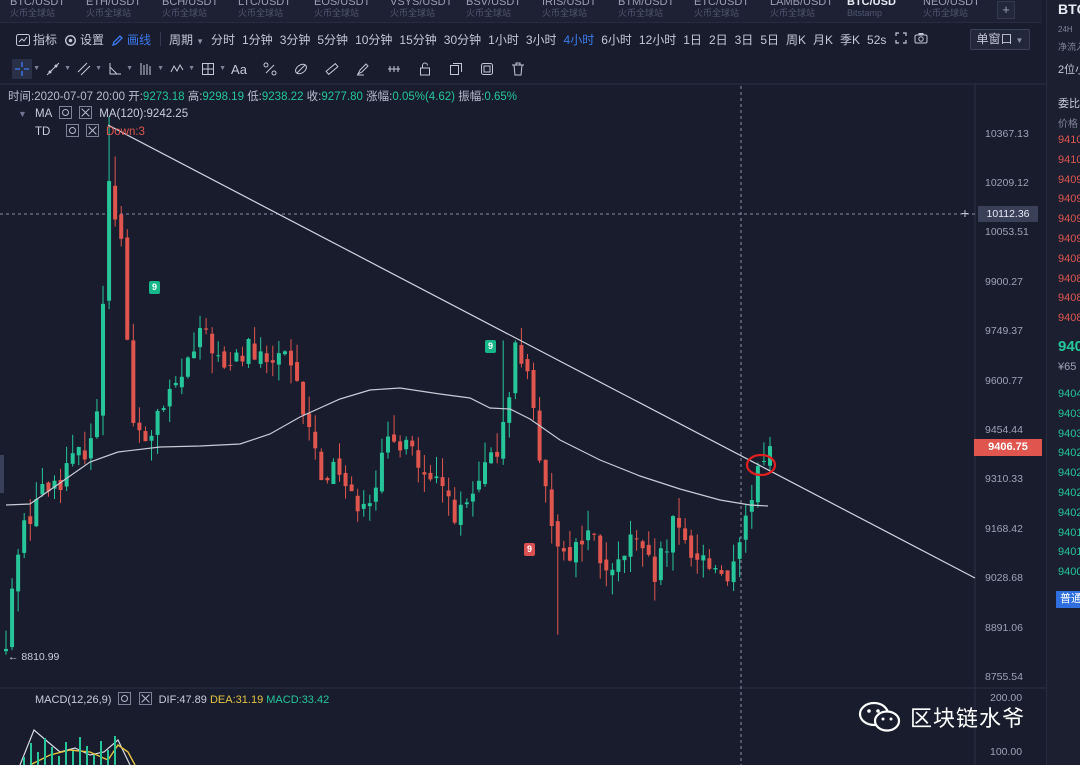  What do you see at coordinates (1069, 346) in the screenshot?
I see `panel-last-price: 9406` at bounding box center [1069, 346].